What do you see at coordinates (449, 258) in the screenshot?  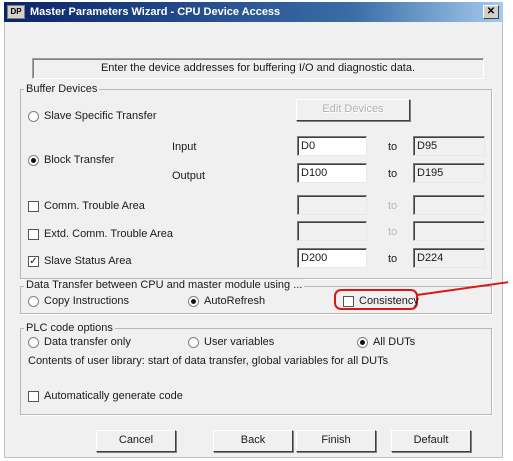 I see `slave-status-to-field: D224` at bounding box center [449, 258].